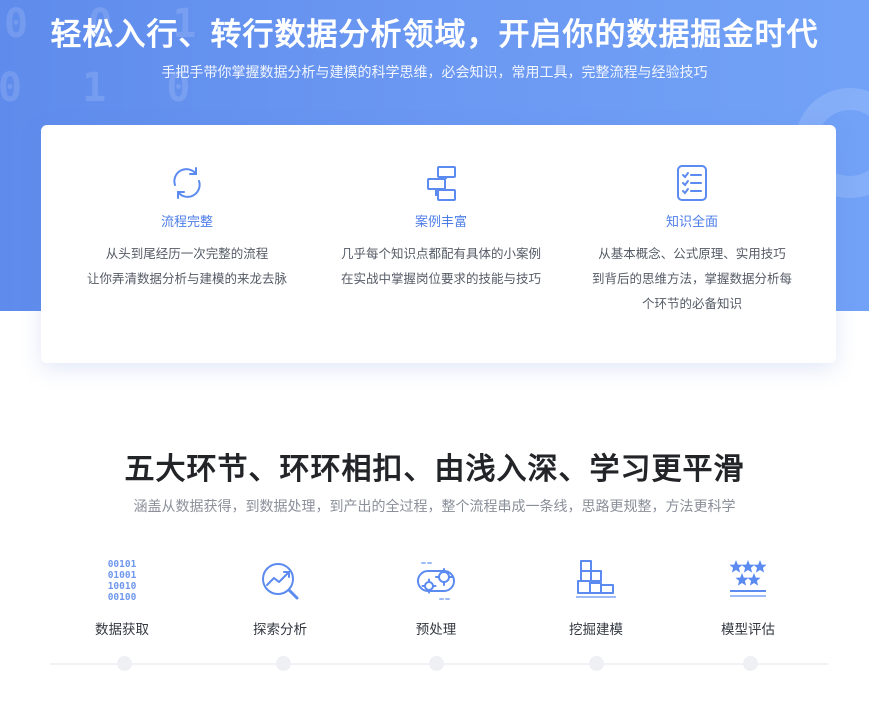  Describe the element at coordinates (122, 564) in the screenshot. I see `binary-row: 00101` at that location.